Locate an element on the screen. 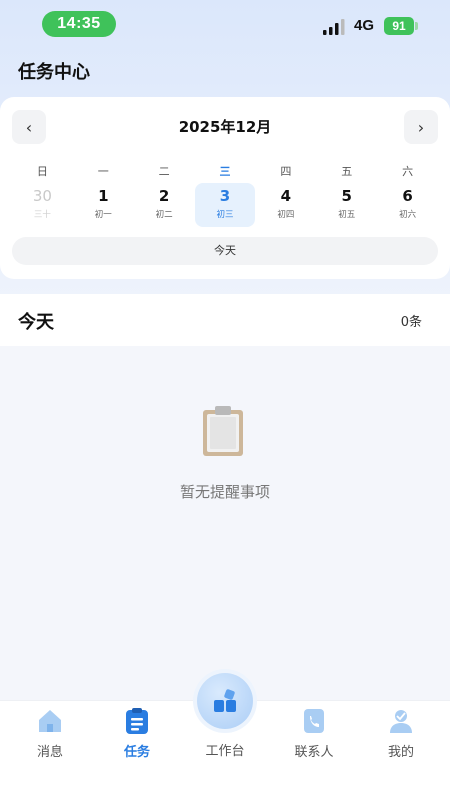 This screenshot has width=450, height=800. empty-state-text: 暂无提醒事项 is located at coordinates (224, 492).